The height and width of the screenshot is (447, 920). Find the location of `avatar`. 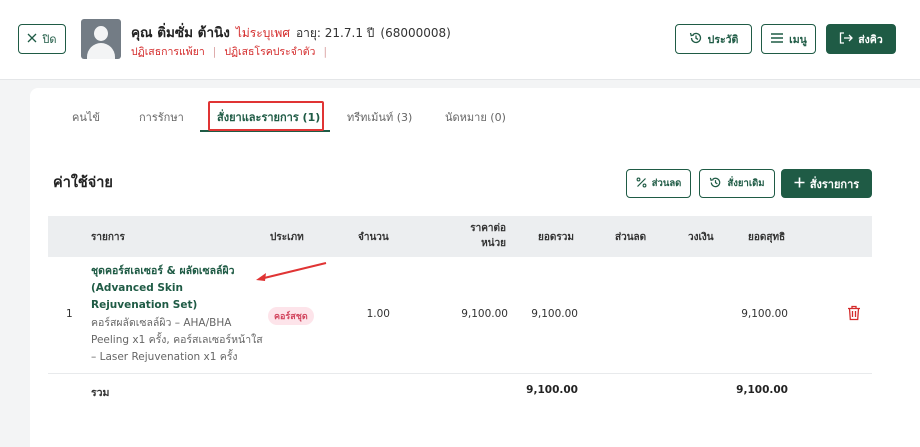

avatar is located at coordinates (101, 39).